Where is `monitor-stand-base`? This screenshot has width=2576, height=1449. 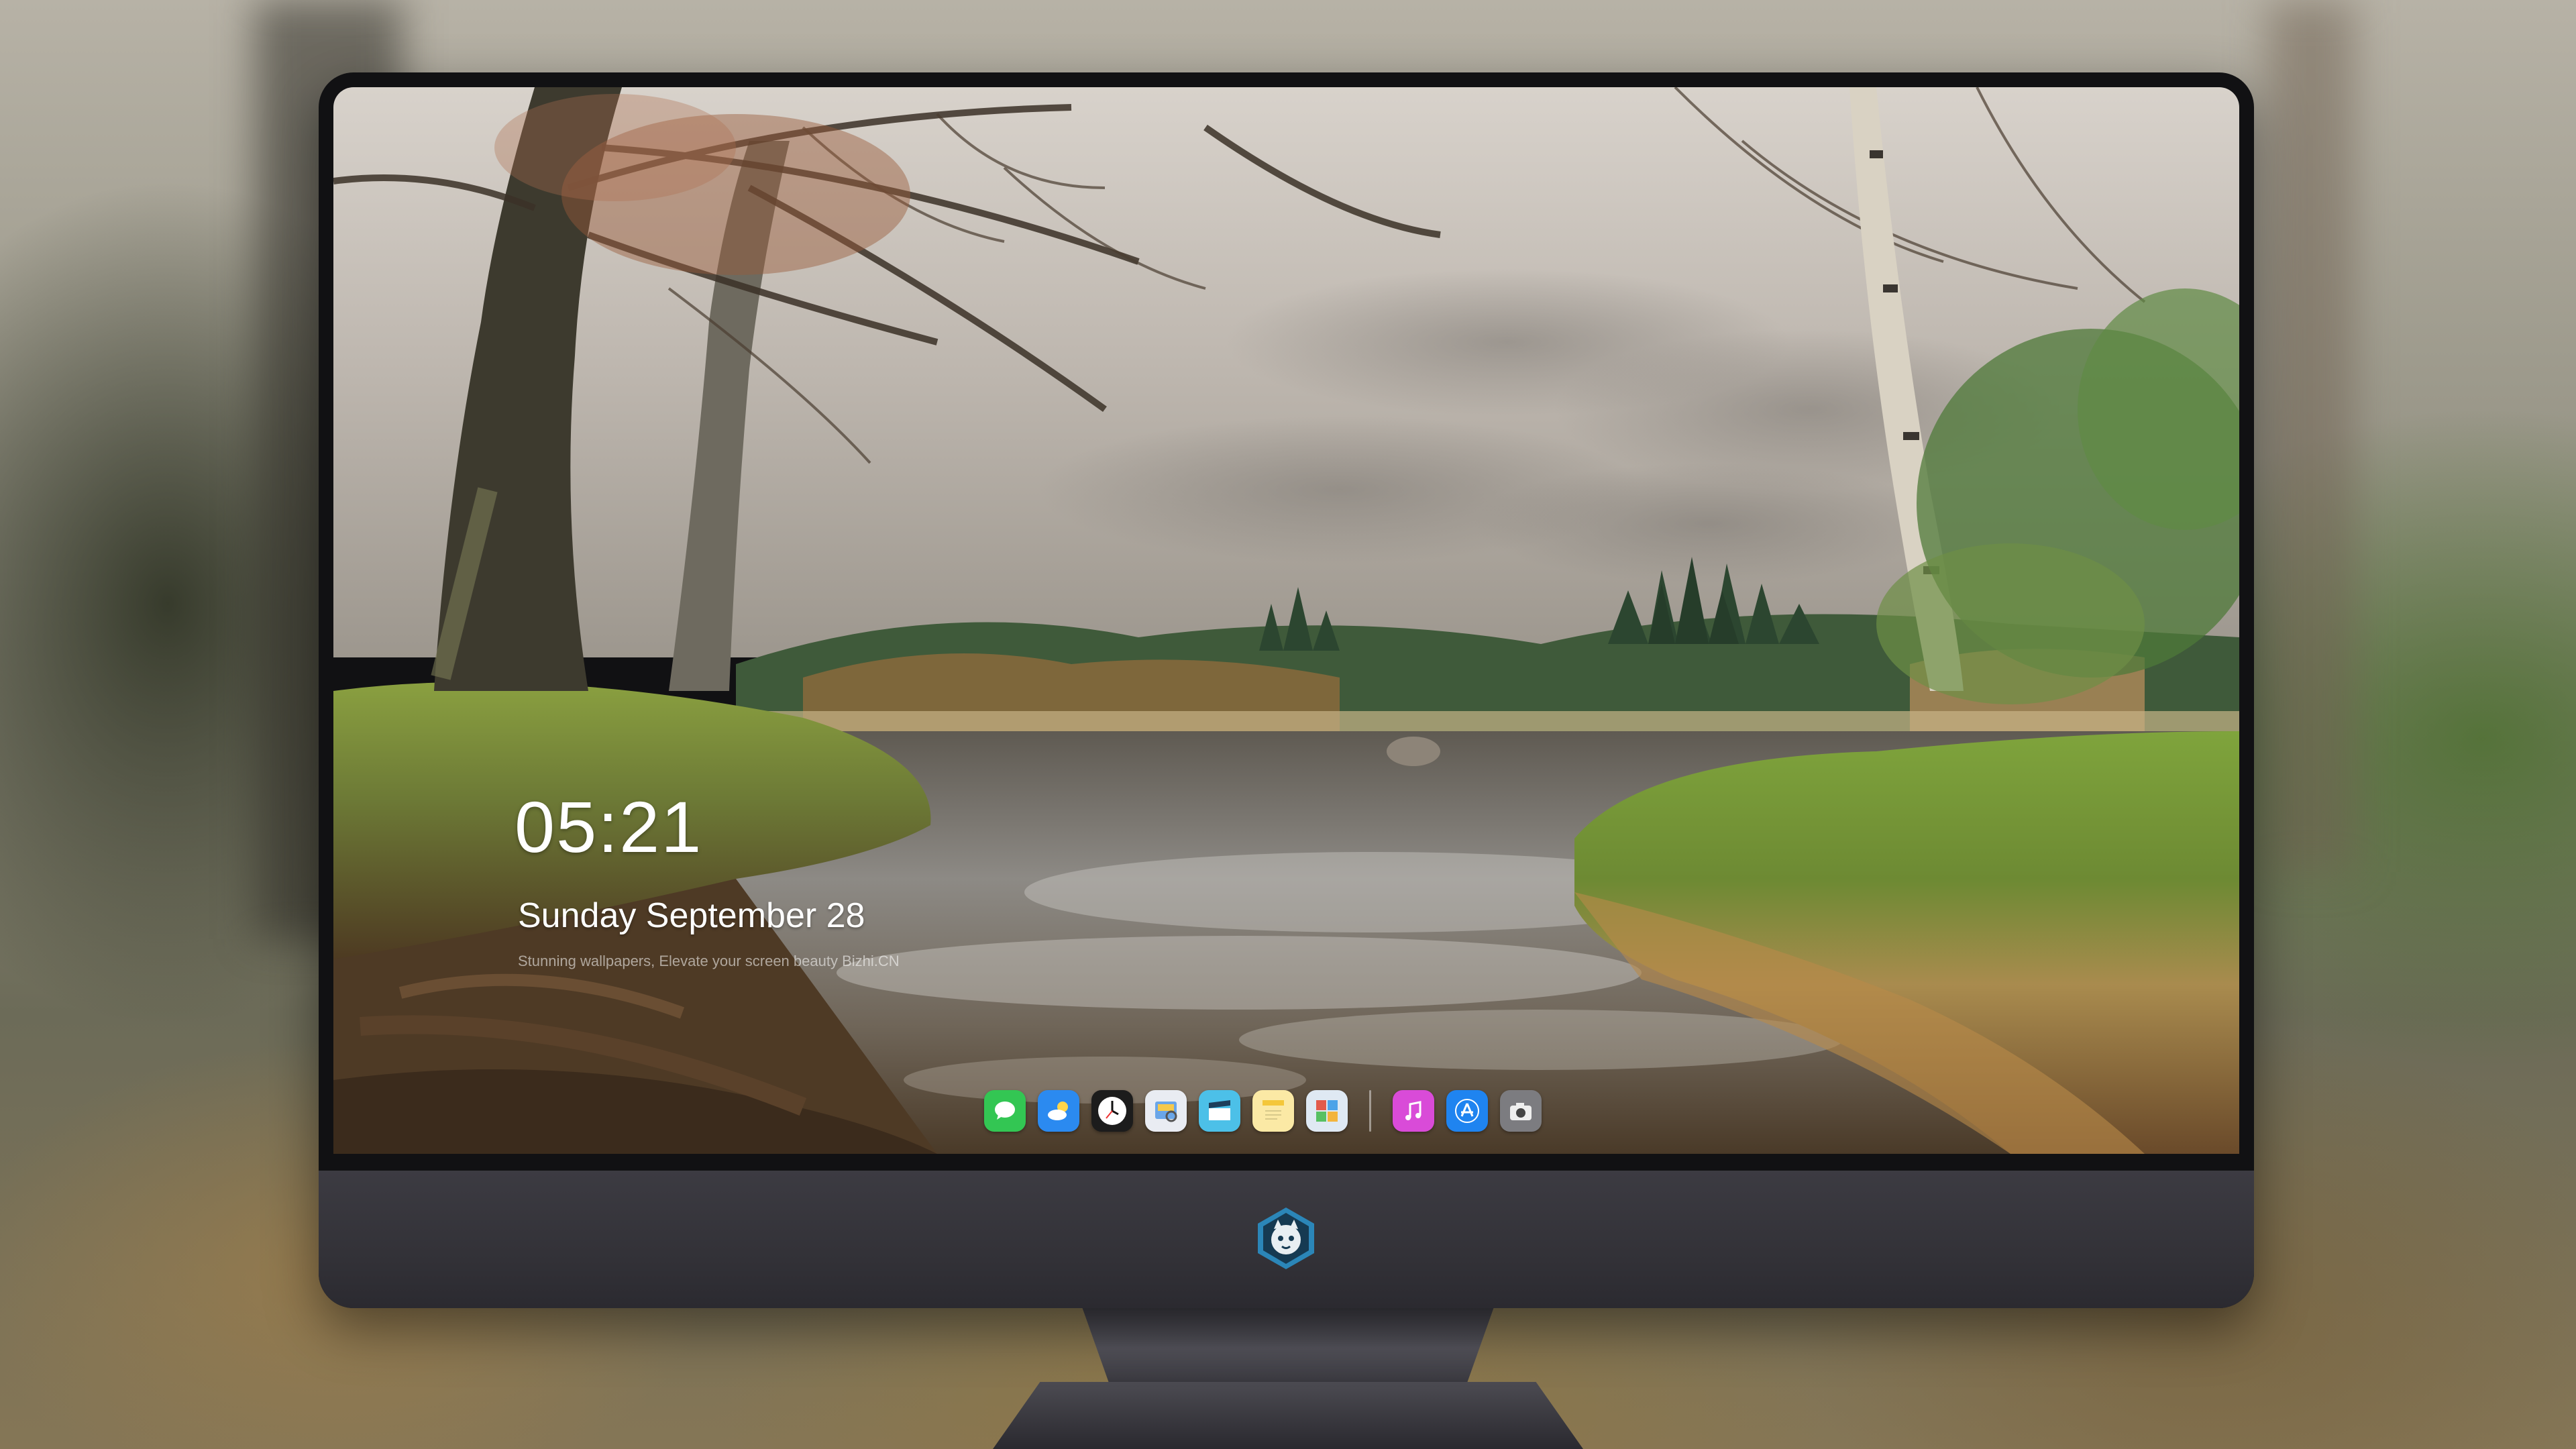
monitor-stand-base is located at coordinates (1288, 1415).